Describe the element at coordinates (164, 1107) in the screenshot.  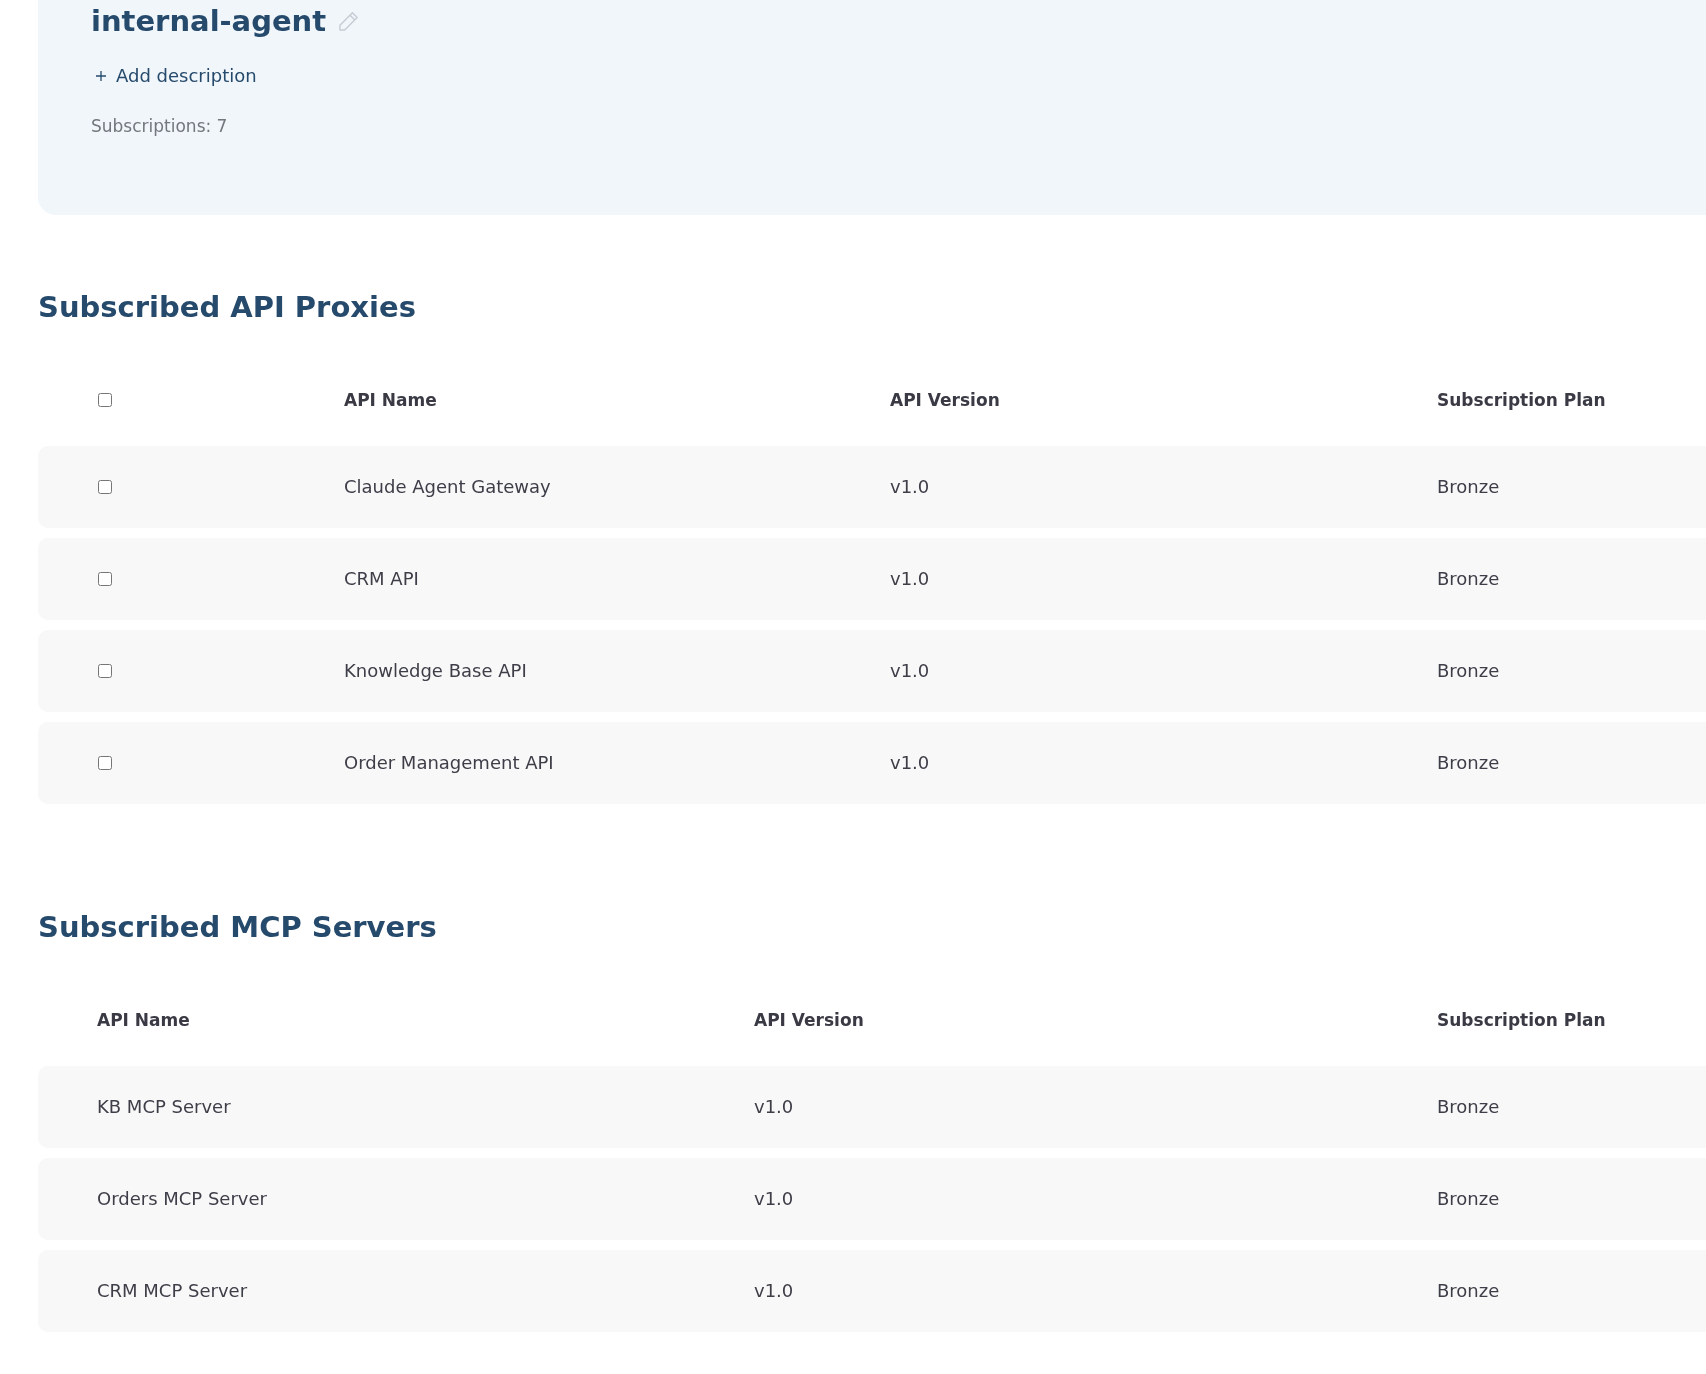
I see `table-cell: KB MCP Server` at that location.